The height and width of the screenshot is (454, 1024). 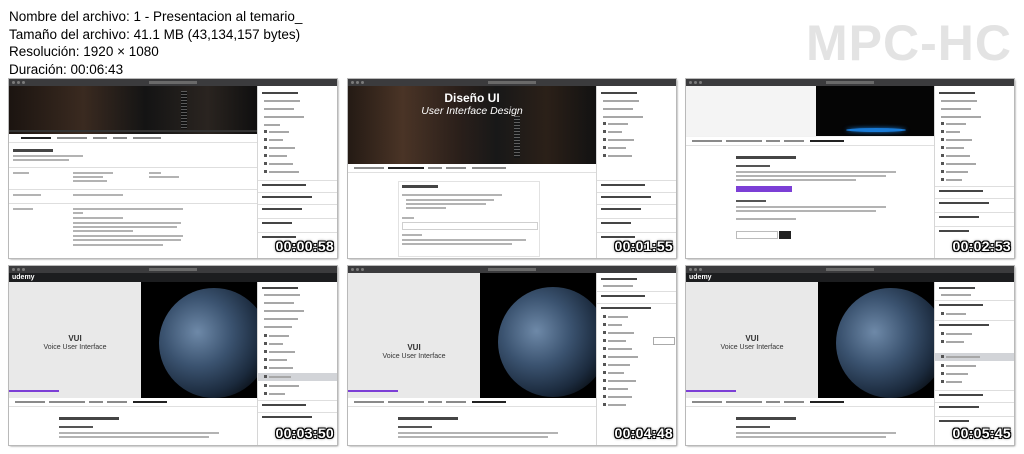 I want to click on tooltip, so click(x=664, y=341).